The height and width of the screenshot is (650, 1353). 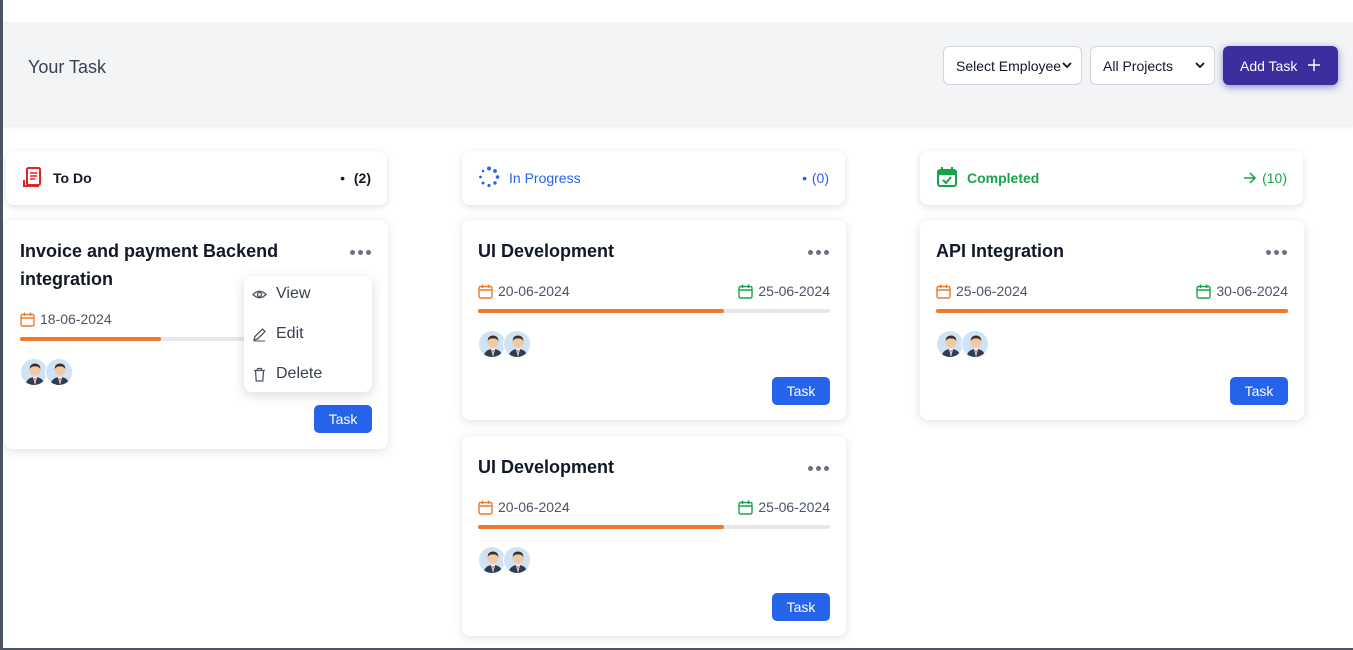 I want to click on project-select: All Projects, so click(x=1152, y=65).